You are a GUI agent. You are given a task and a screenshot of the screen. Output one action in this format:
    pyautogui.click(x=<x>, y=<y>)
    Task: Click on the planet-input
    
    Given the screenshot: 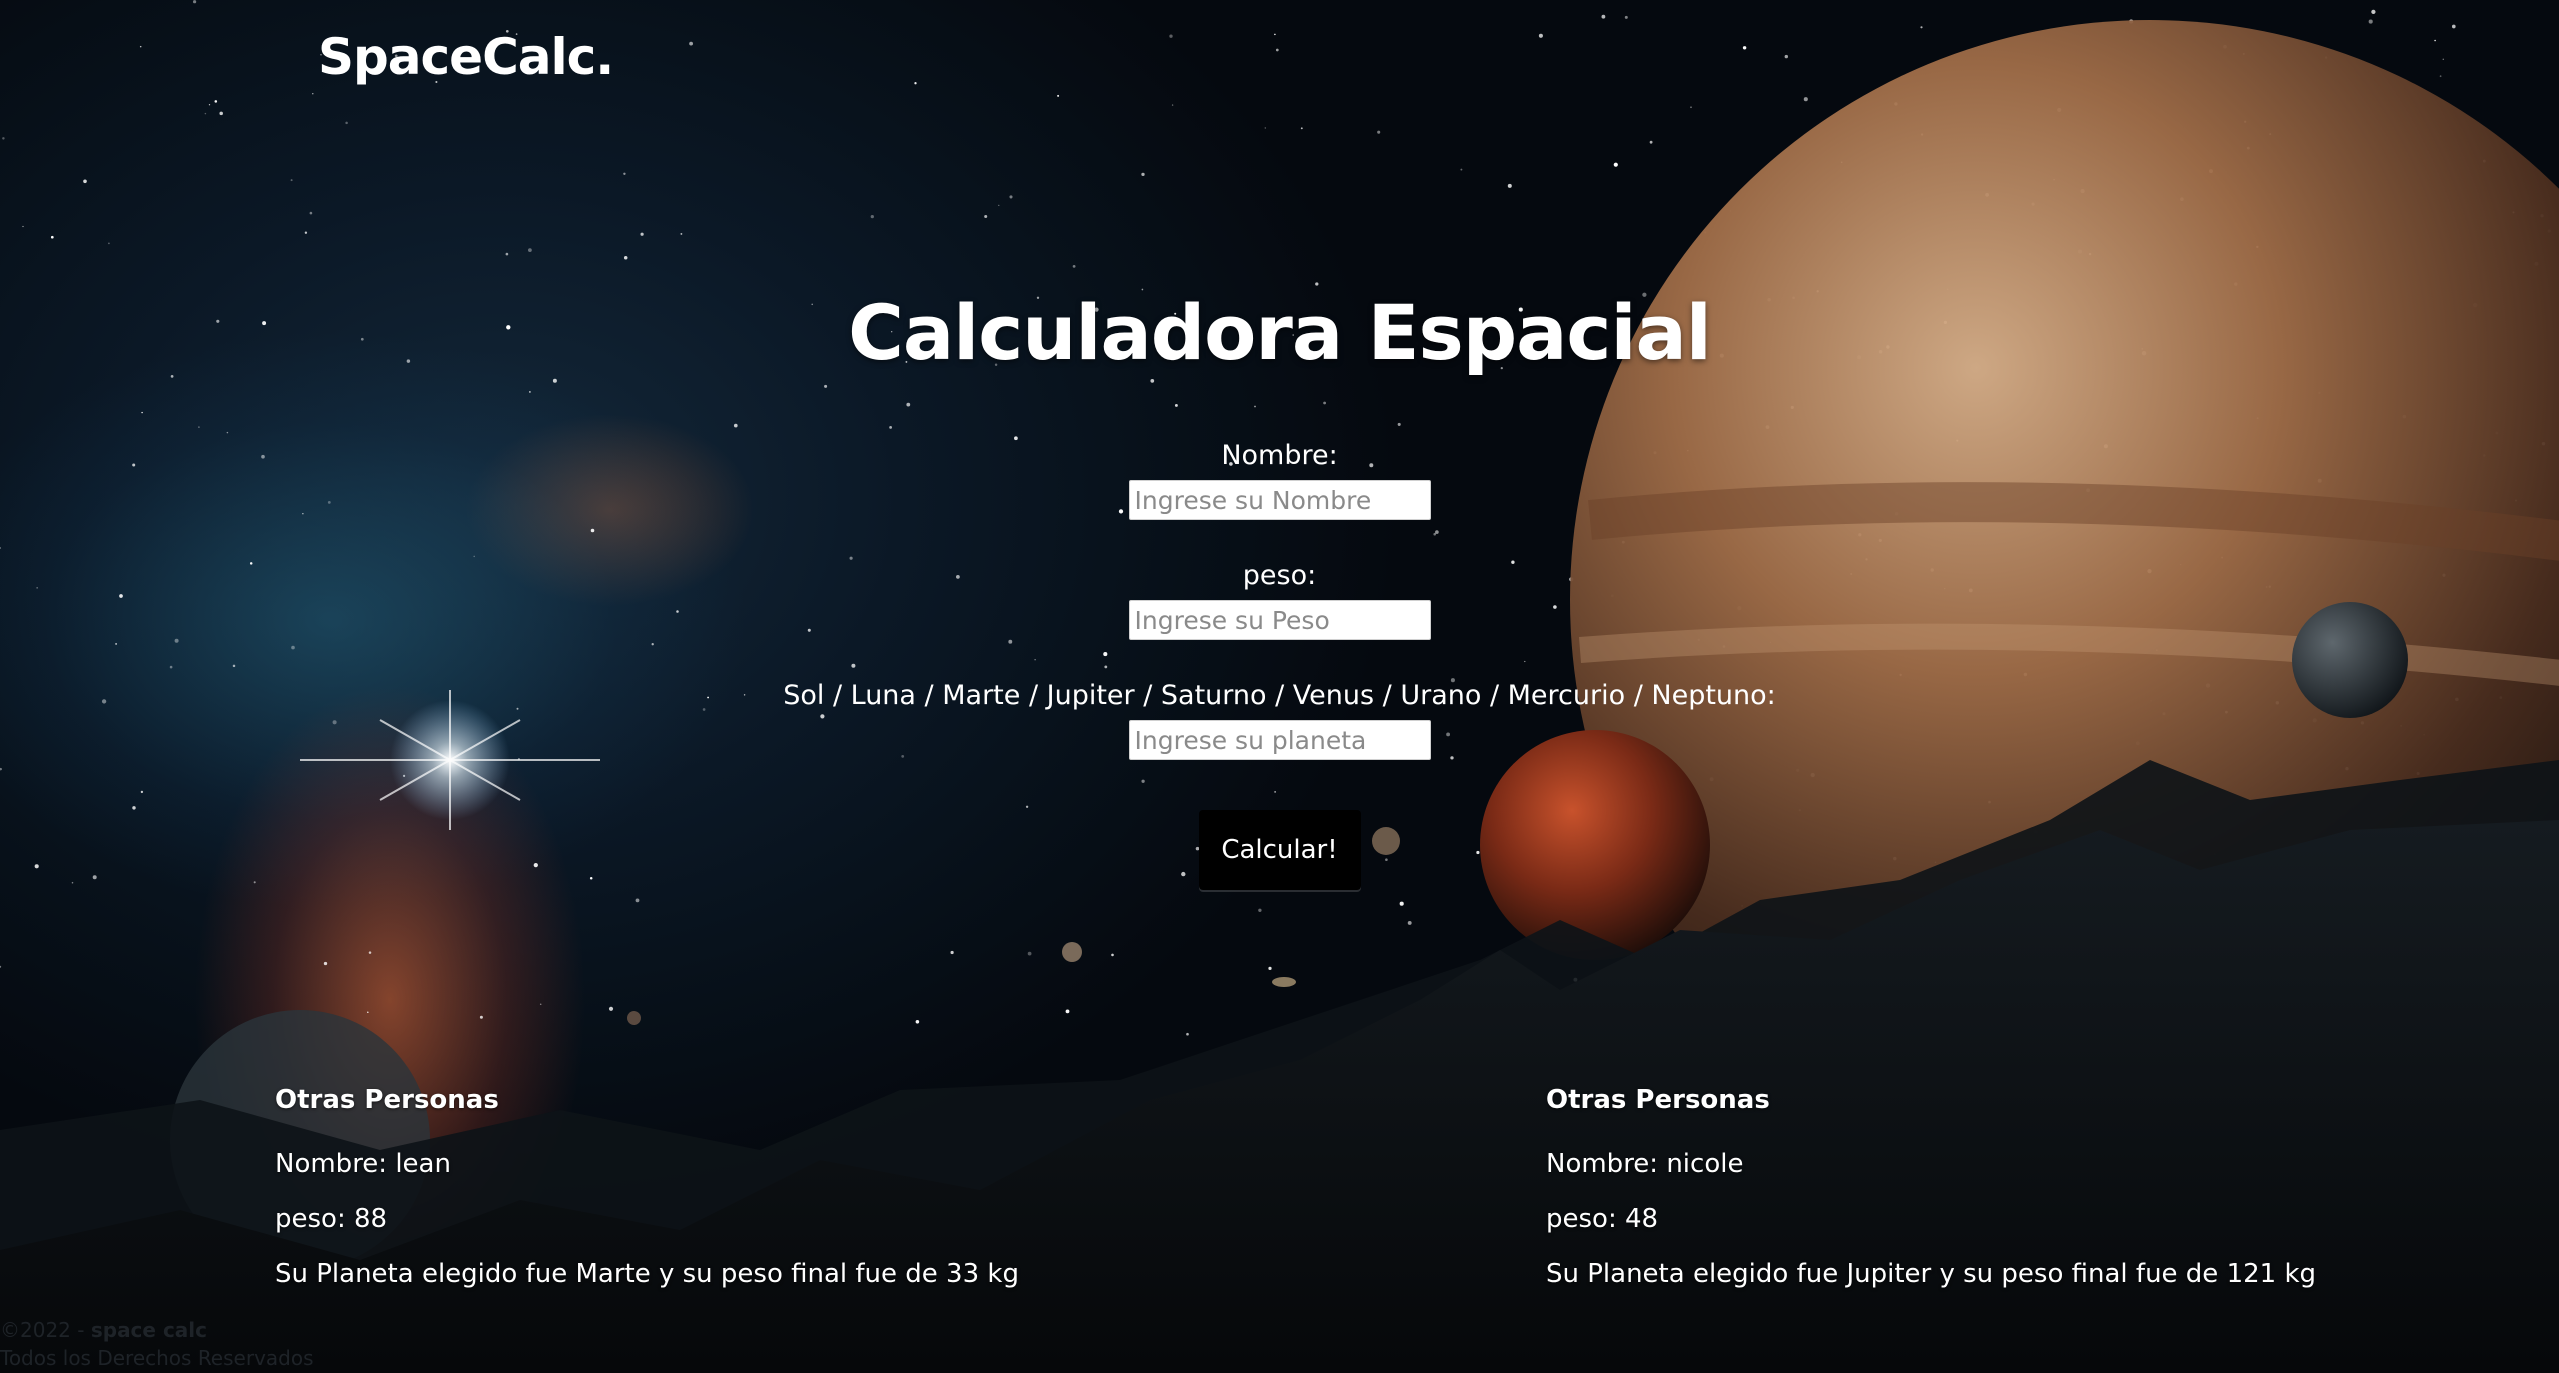 What is the action you would take?
    pyautogui.click(x=1279, y=740)
    